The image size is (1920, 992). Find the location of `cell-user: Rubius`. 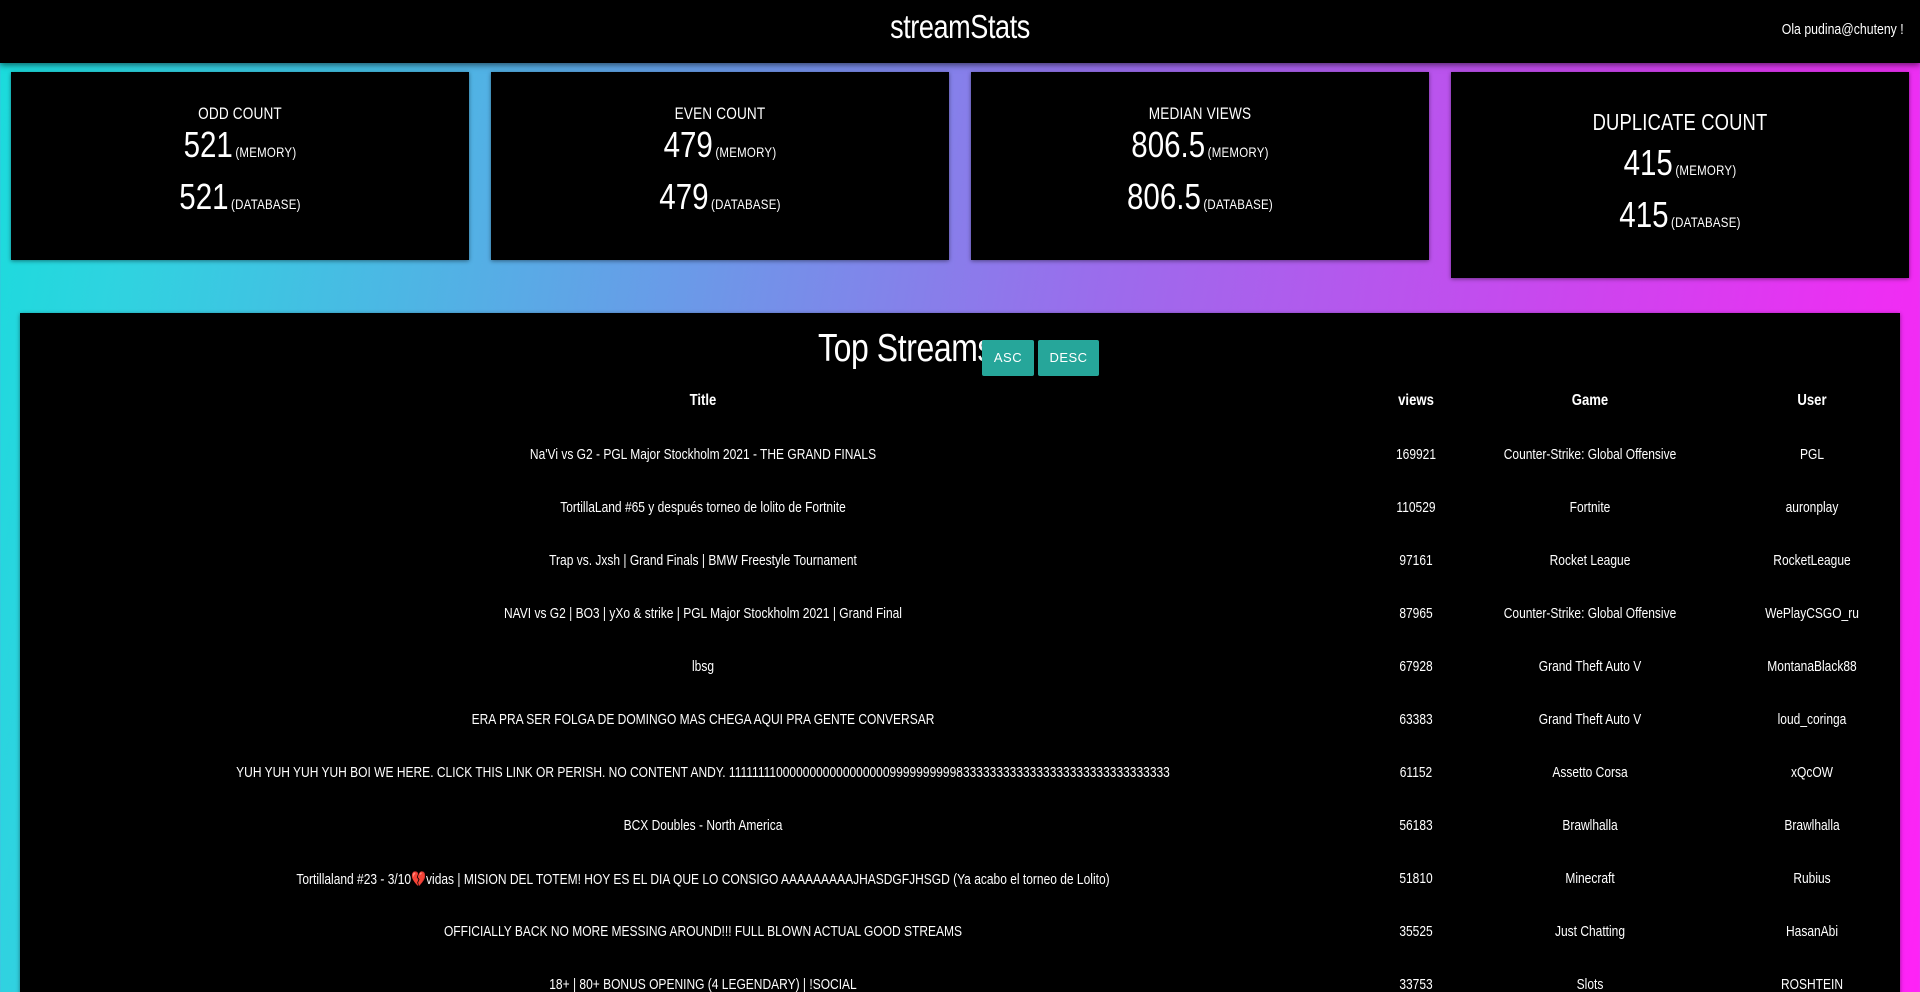

cell-user: Rubius is located at coordinates (1812, 878).